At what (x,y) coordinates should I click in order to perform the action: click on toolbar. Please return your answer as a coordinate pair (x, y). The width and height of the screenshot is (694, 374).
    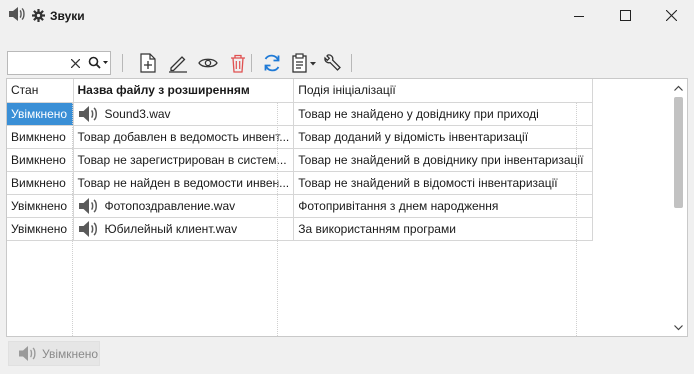
    Looking at the image, I should click on (347, 61).